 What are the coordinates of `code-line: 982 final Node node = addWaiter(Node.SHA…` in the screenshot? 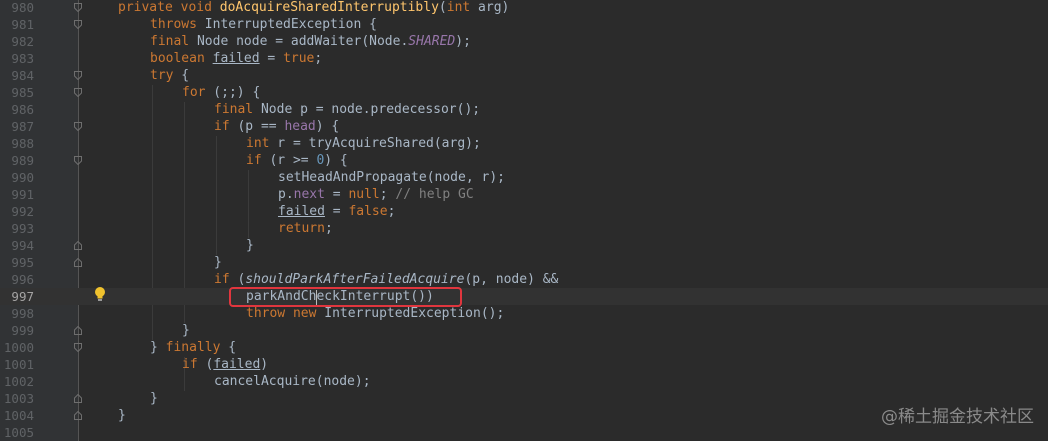 It's located at (524, 41).